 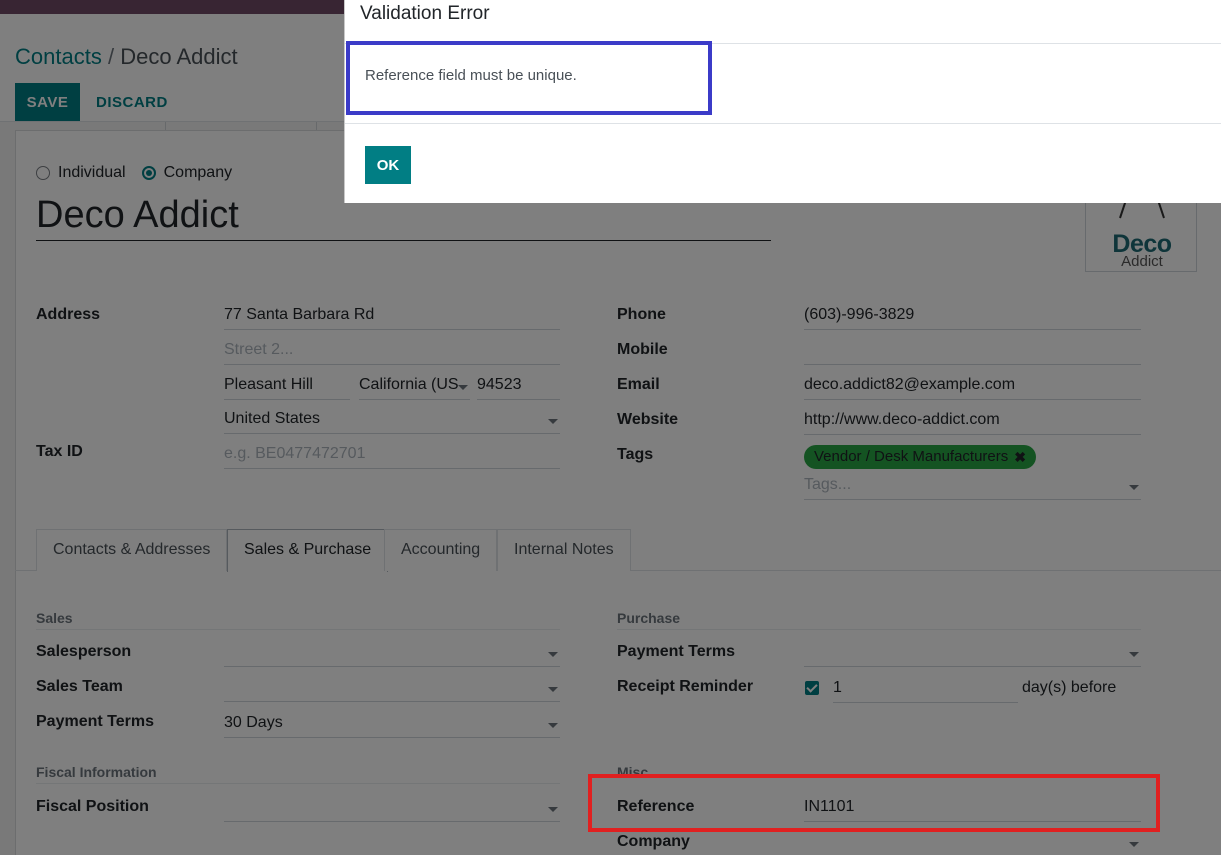 I want to click on ok-button: OK, so click(x=388, y=165).